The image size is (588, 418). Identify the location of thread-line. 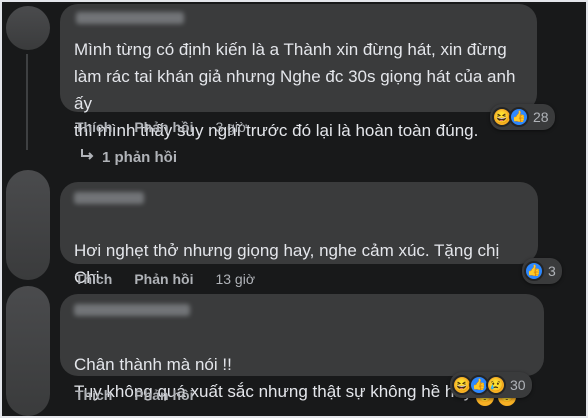
(27, 102).